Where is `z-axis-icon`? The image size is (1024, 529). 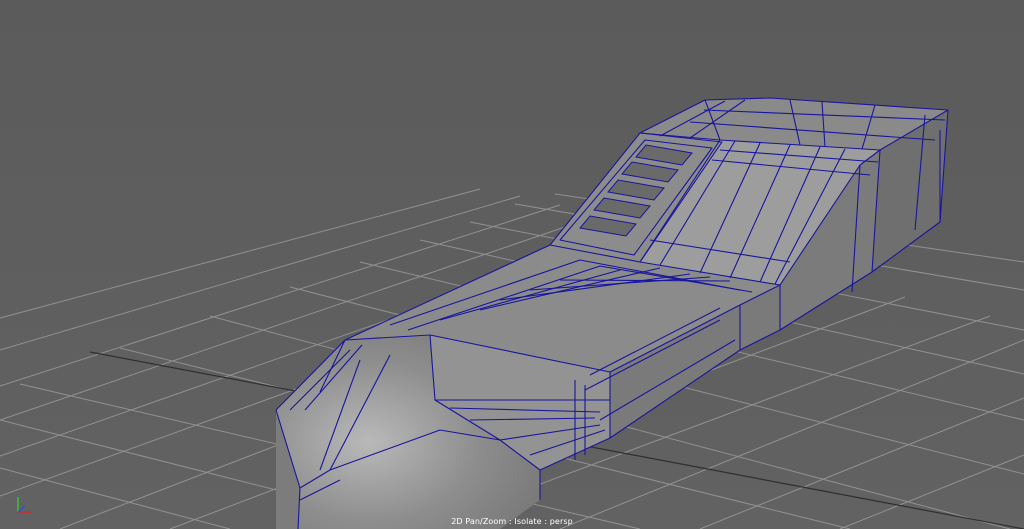 z-axis-icon is located at coordinates (21, 509).